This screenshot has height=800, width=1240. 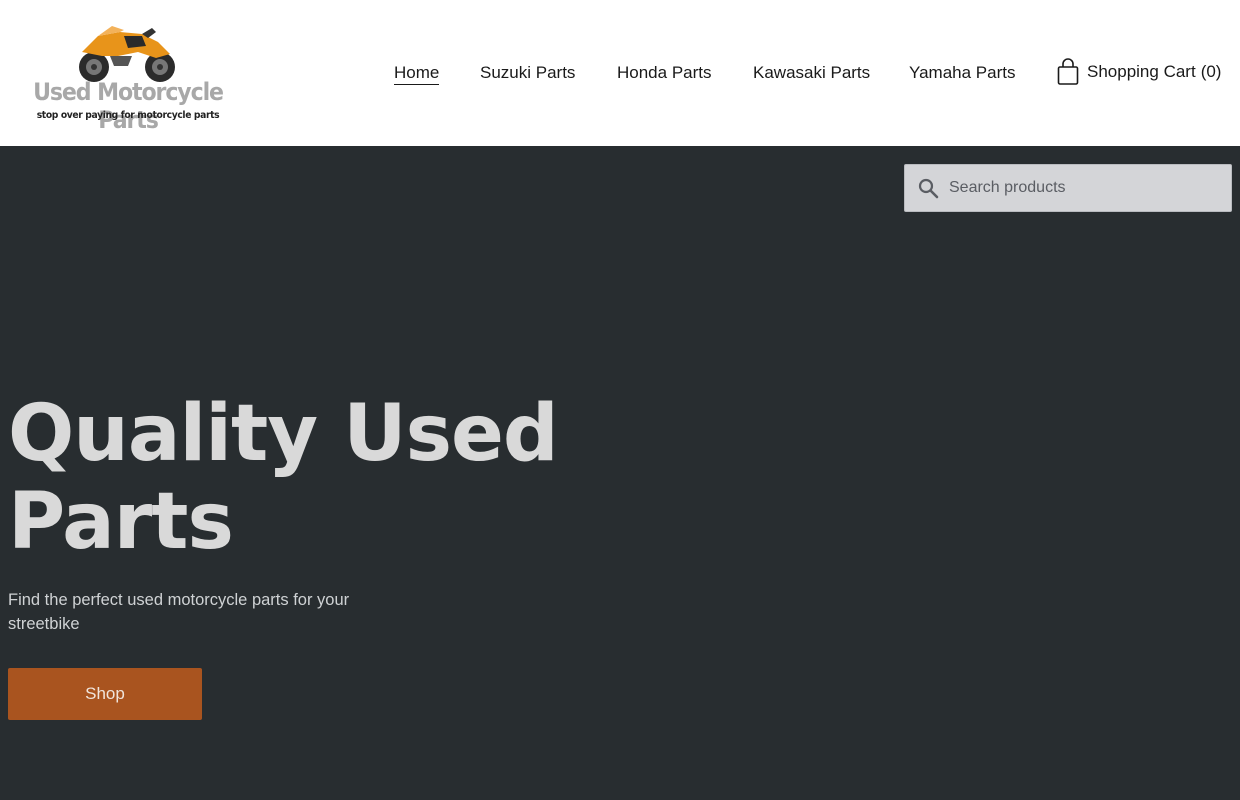 I want to click on shop-button: Shop, so click(x=105, y=694).